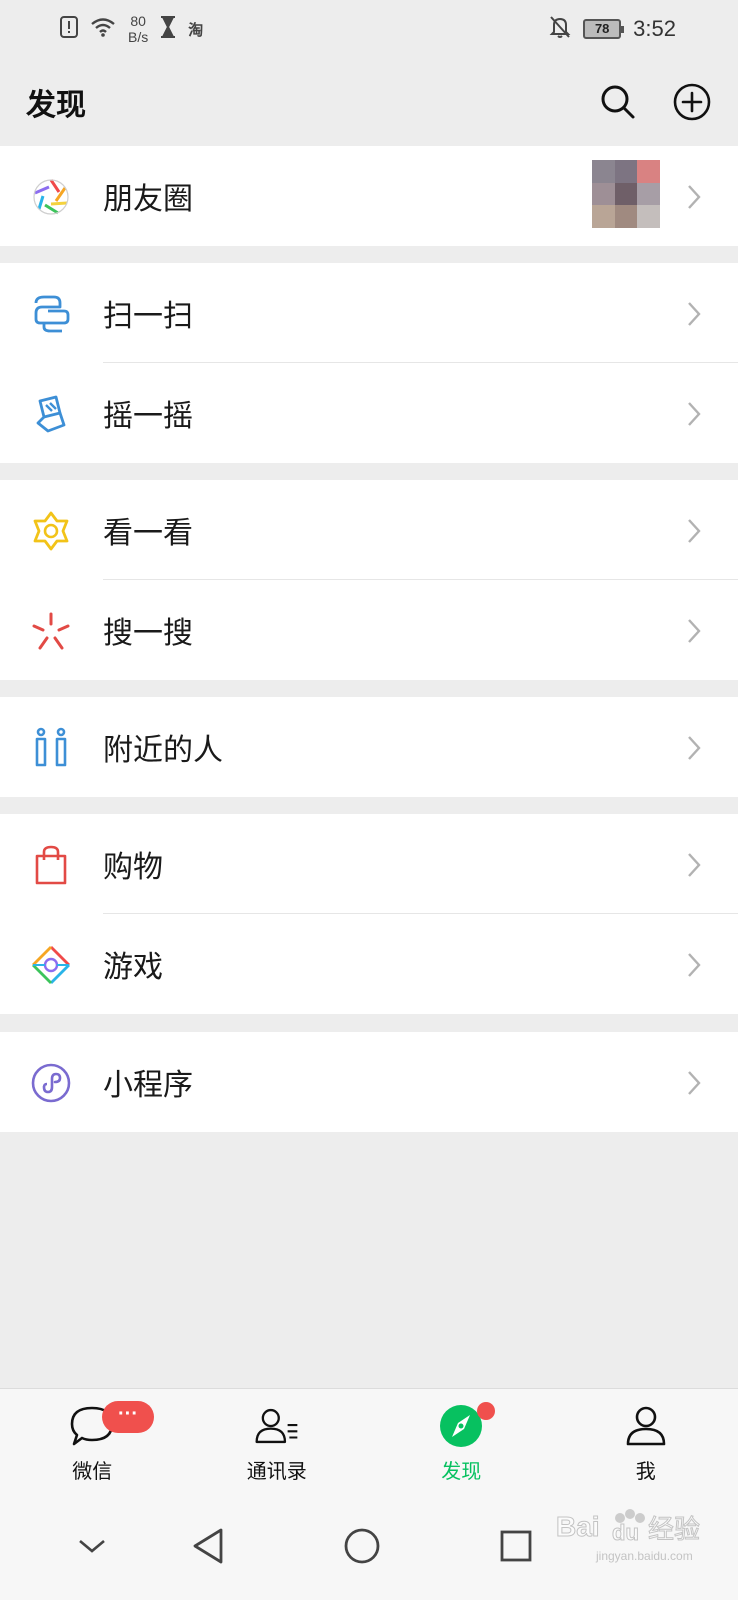 This screenshot has width=738, height=1600. Describe the element at coordinates (168, 29) in the screenshot. I see `hourglass-icon` at that location.